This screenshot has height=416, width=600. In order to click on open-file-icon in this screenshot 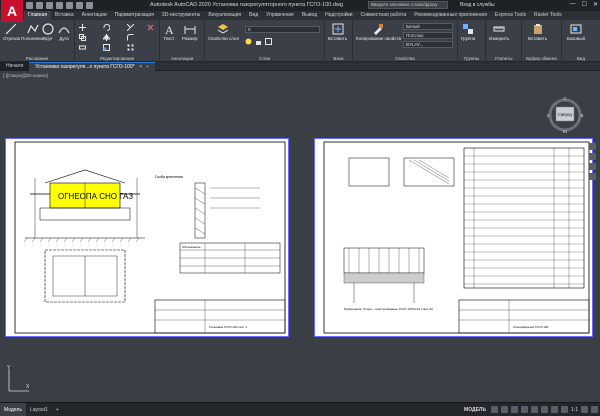, I will do `click(39, 5)`.